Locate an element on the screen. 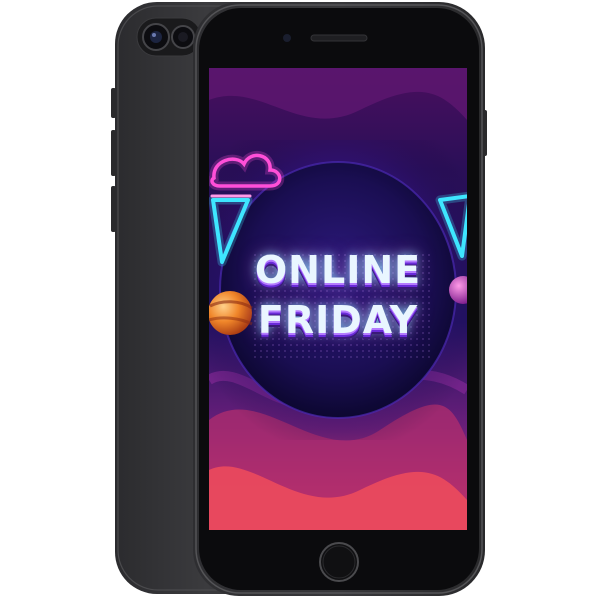 This screenshot has width=600, height=600. home-button-icon is located at coordinates (339, 562).